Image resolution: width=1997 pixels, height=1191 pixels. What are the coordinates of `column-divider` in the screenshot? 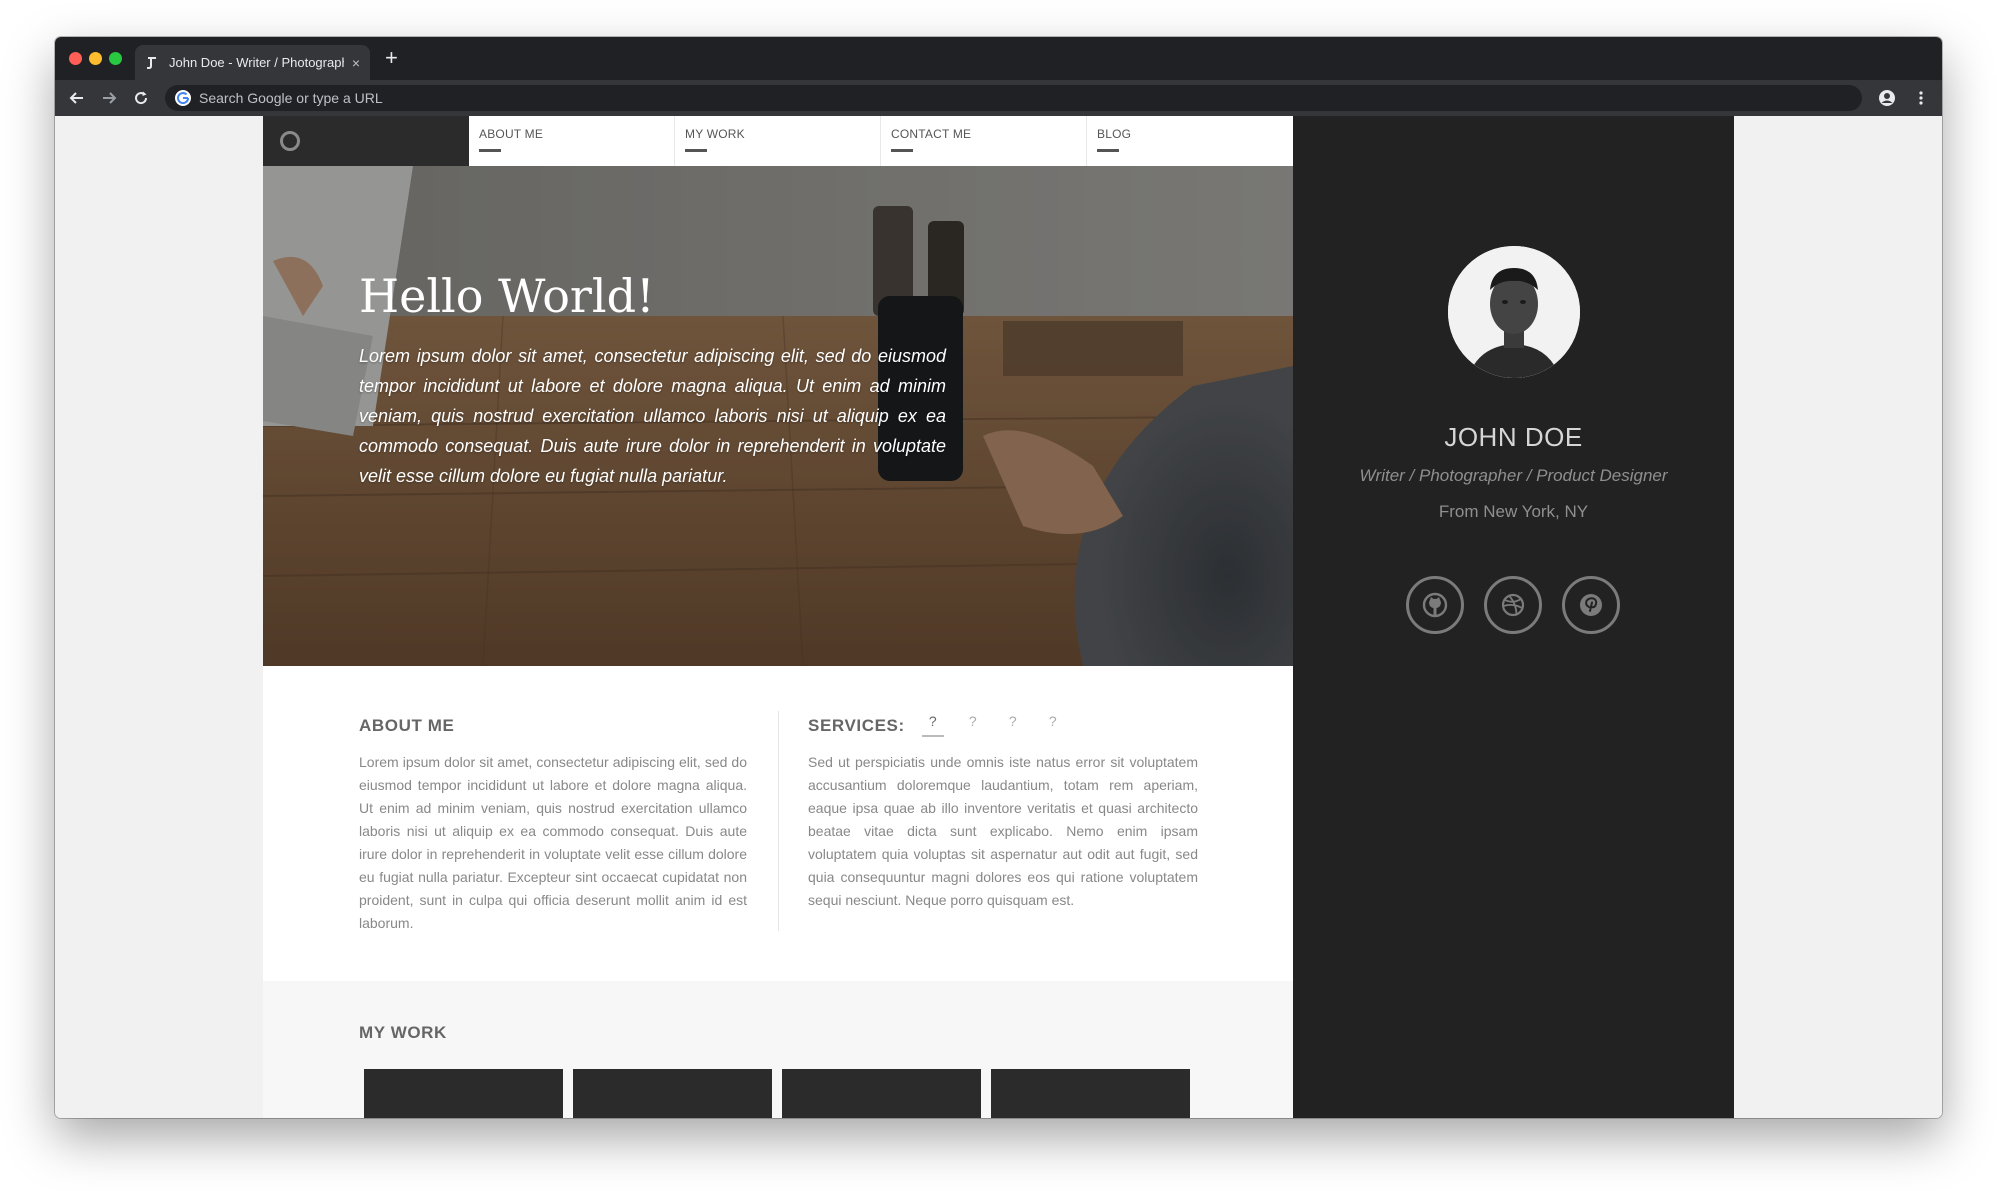 It's located at (778, 821).